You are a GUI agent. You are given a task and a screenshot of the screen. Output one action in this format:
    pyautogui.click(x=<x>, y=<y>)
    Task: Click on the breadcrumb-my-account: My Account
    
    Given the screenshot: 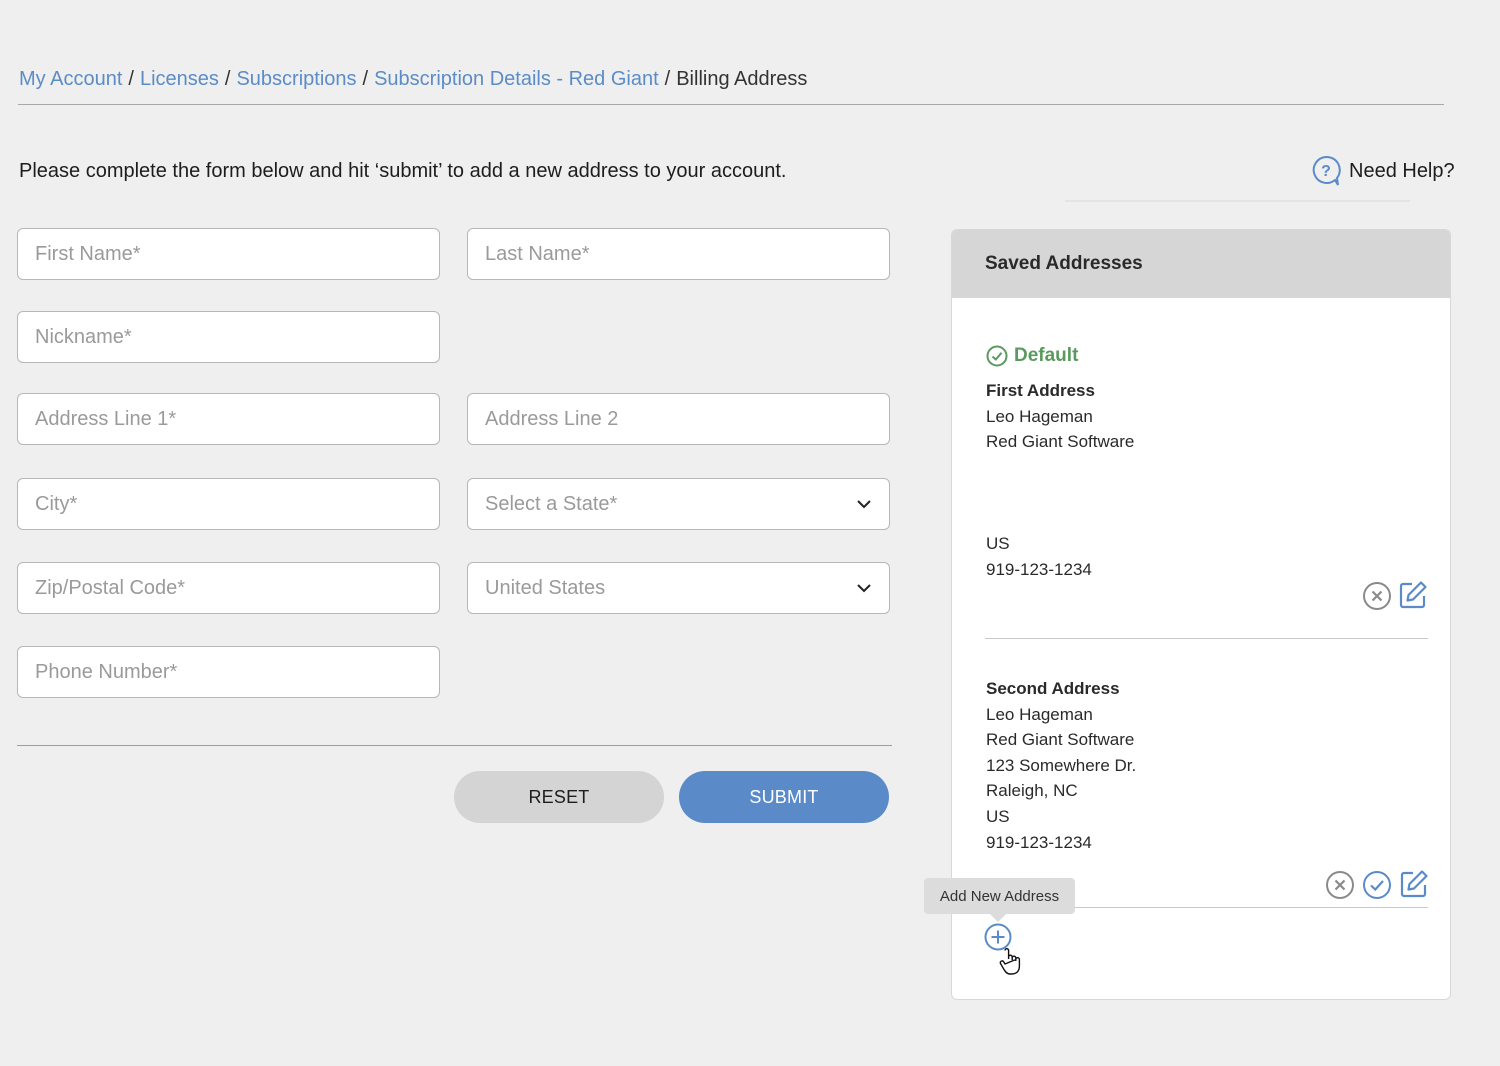 What is the action you would take?
    pyautogui.click(x=70, y=79)
    